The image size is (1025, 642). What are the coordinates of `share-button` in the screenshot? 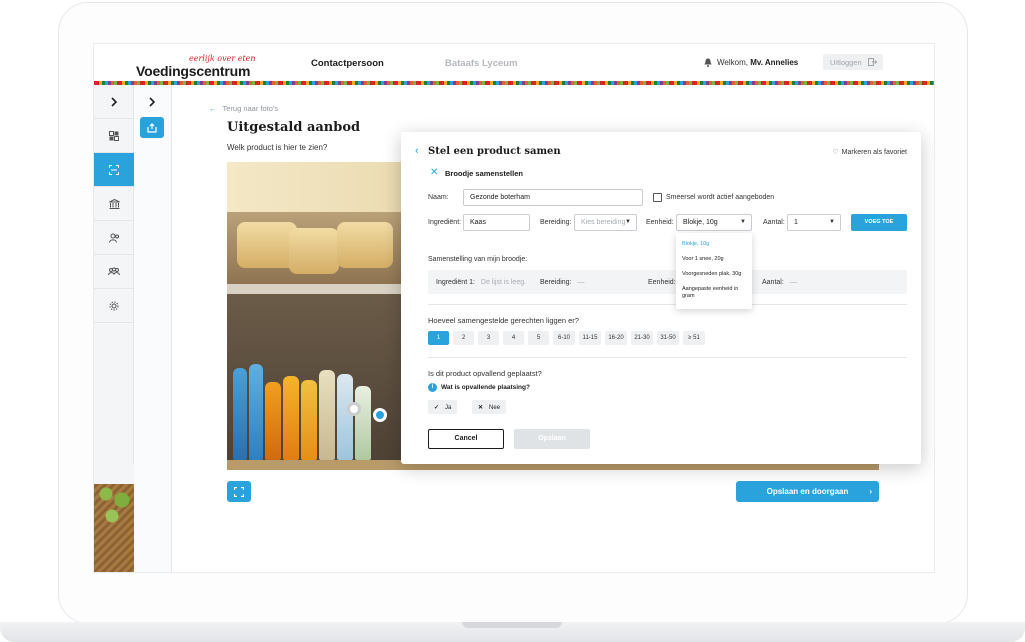 It's located at (152, 127).